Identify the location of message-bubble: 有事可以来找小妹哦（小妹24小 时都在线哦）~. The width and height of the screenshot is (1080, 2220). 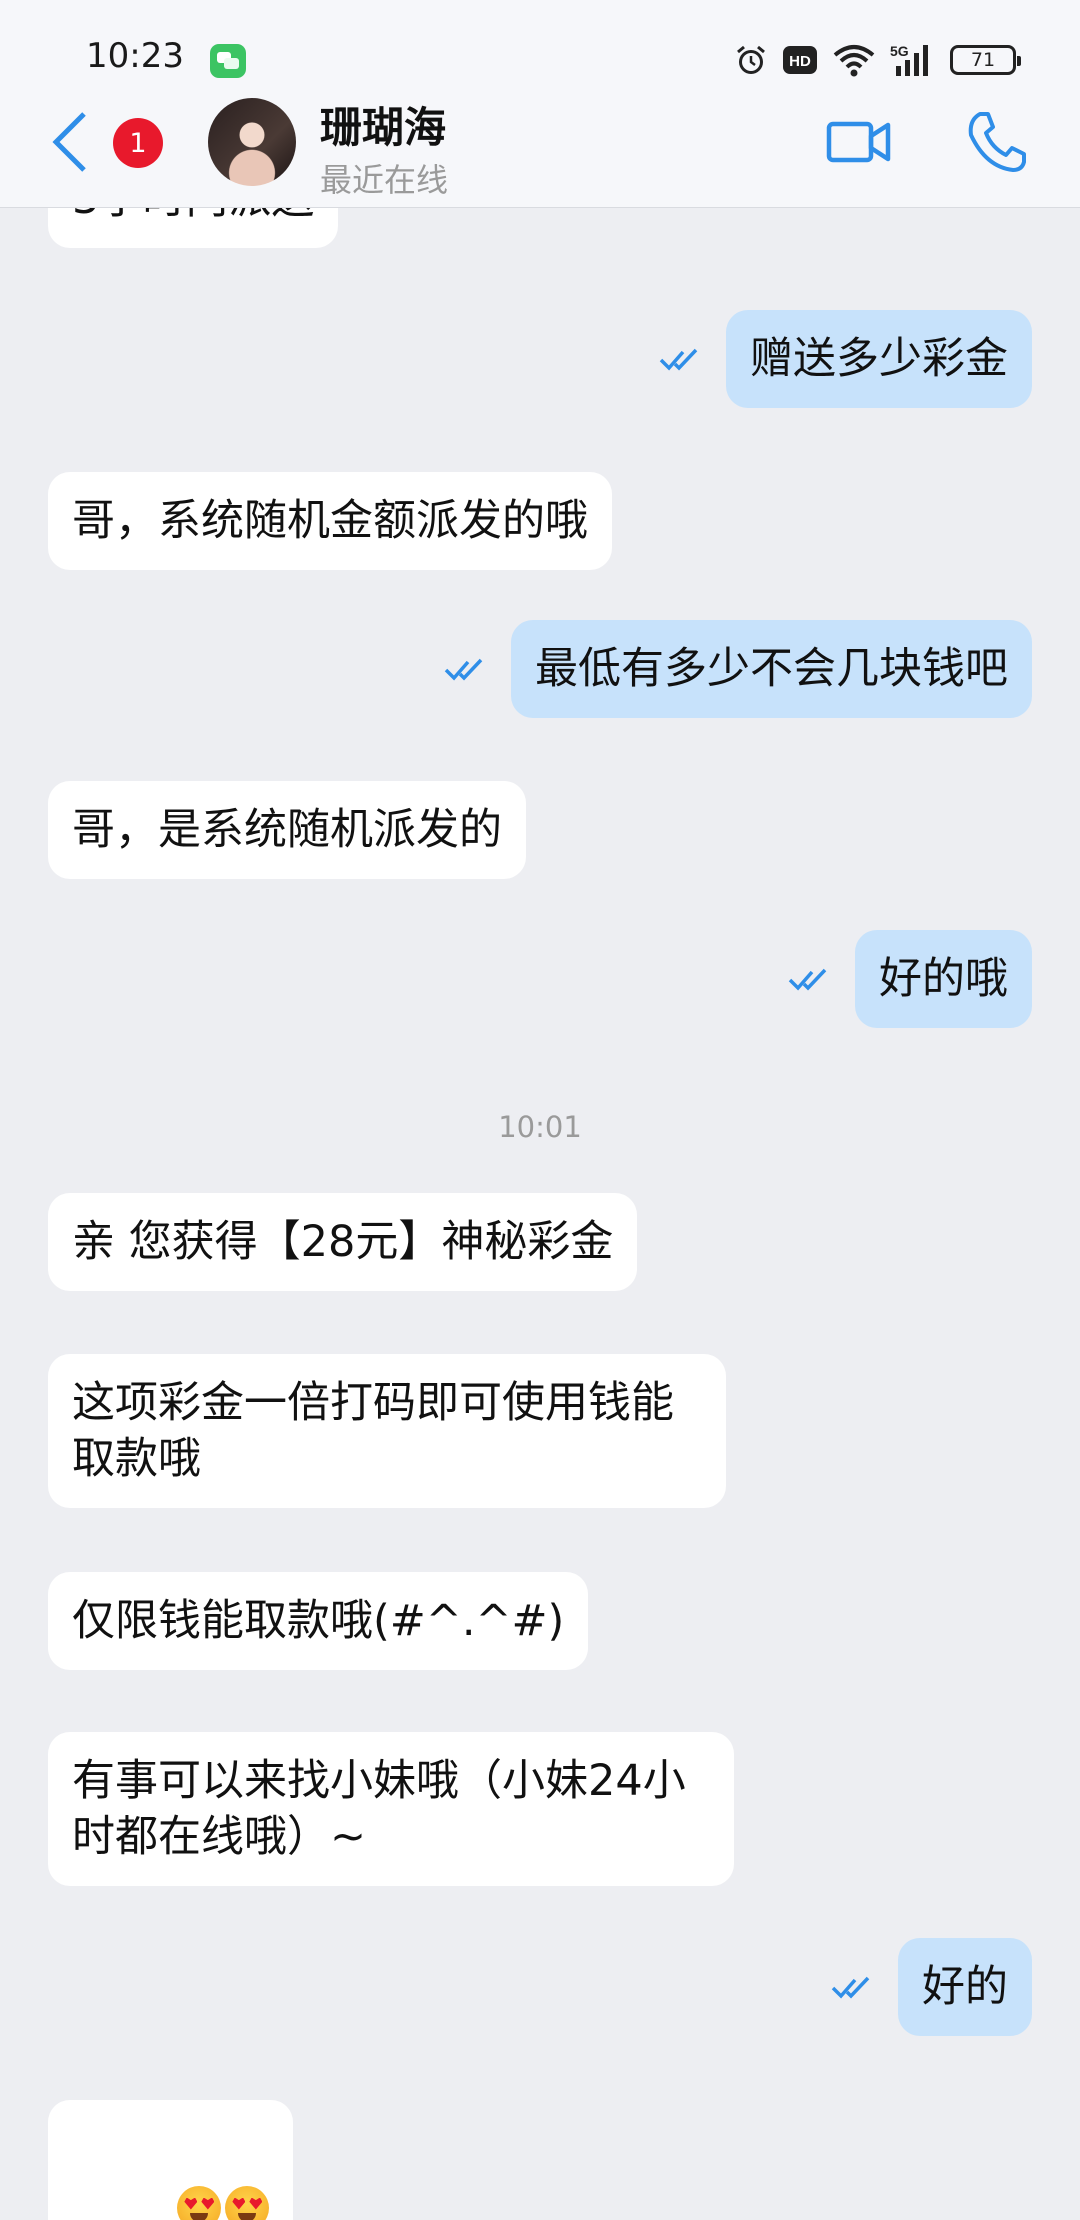
(391, 1809).